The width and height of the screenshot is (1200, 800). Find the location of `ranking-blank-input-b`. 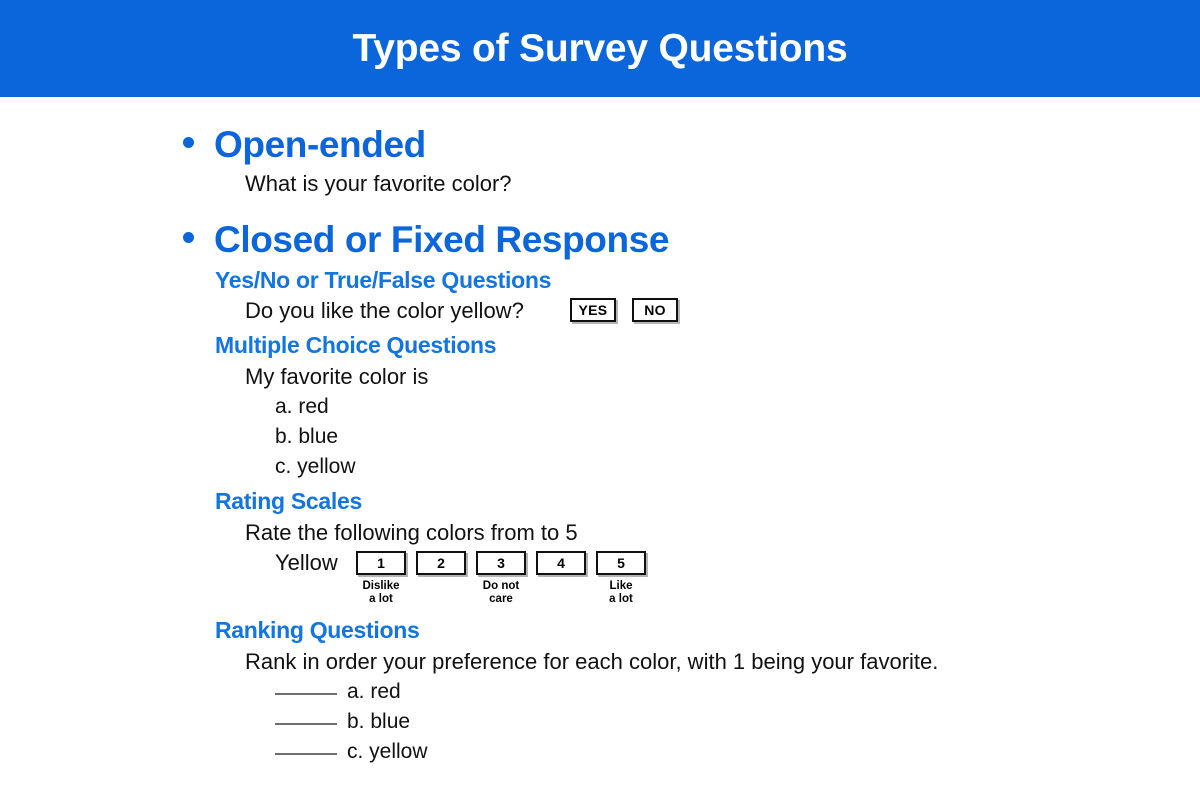

ranking-blank-input-b is located at coordinates (306, 724).